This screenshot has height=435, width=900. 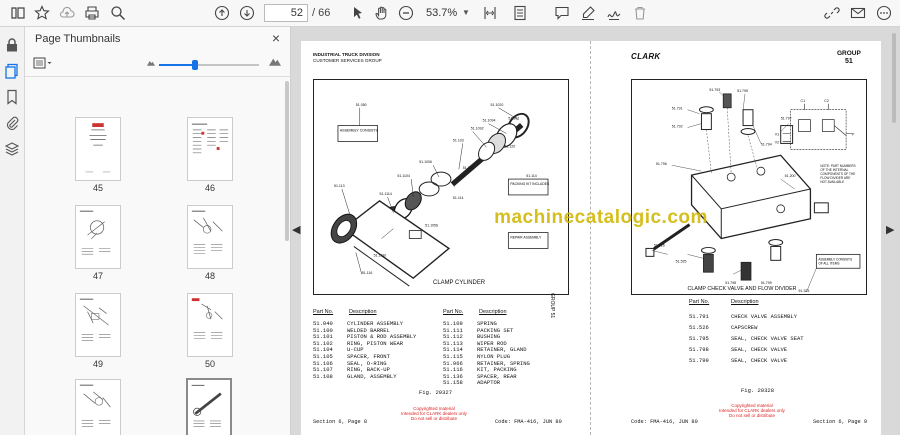 What do you see at coordinates (287, 256) in the screenshot?
I see `thumbnail-scrollbar` at bounding box center [287, 256].